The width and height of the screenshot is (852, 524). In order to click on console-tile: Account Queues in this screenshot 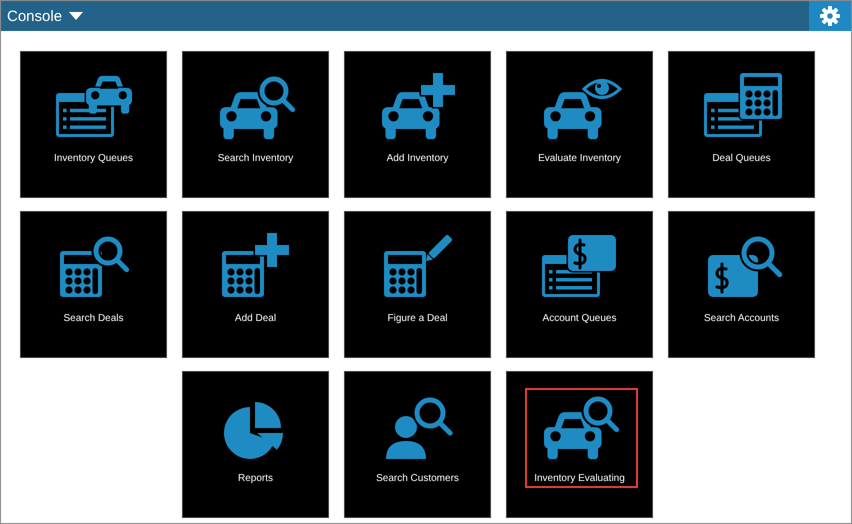, I will do `click(579, 284)`.